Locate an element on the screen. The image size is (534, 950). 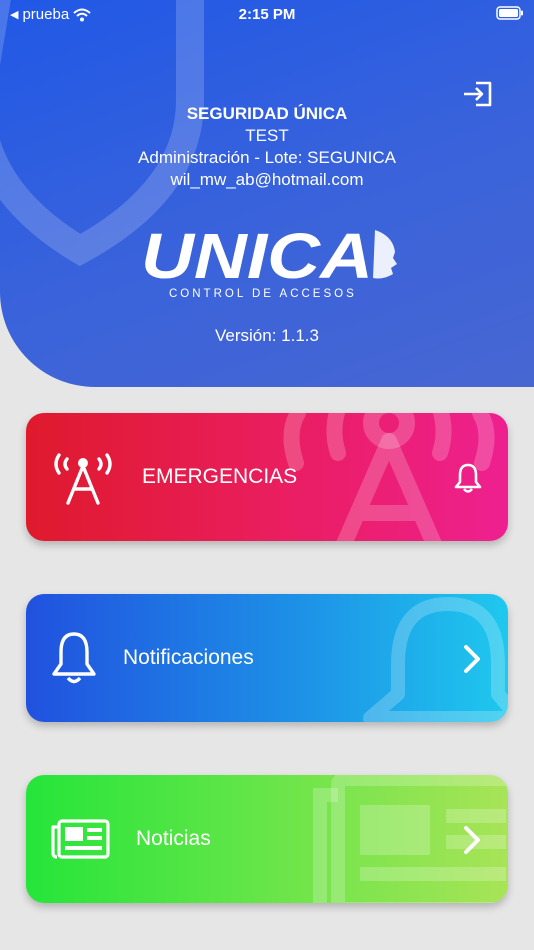
notificaciones-label: Notificaciones is located at coordinates (188, 657).